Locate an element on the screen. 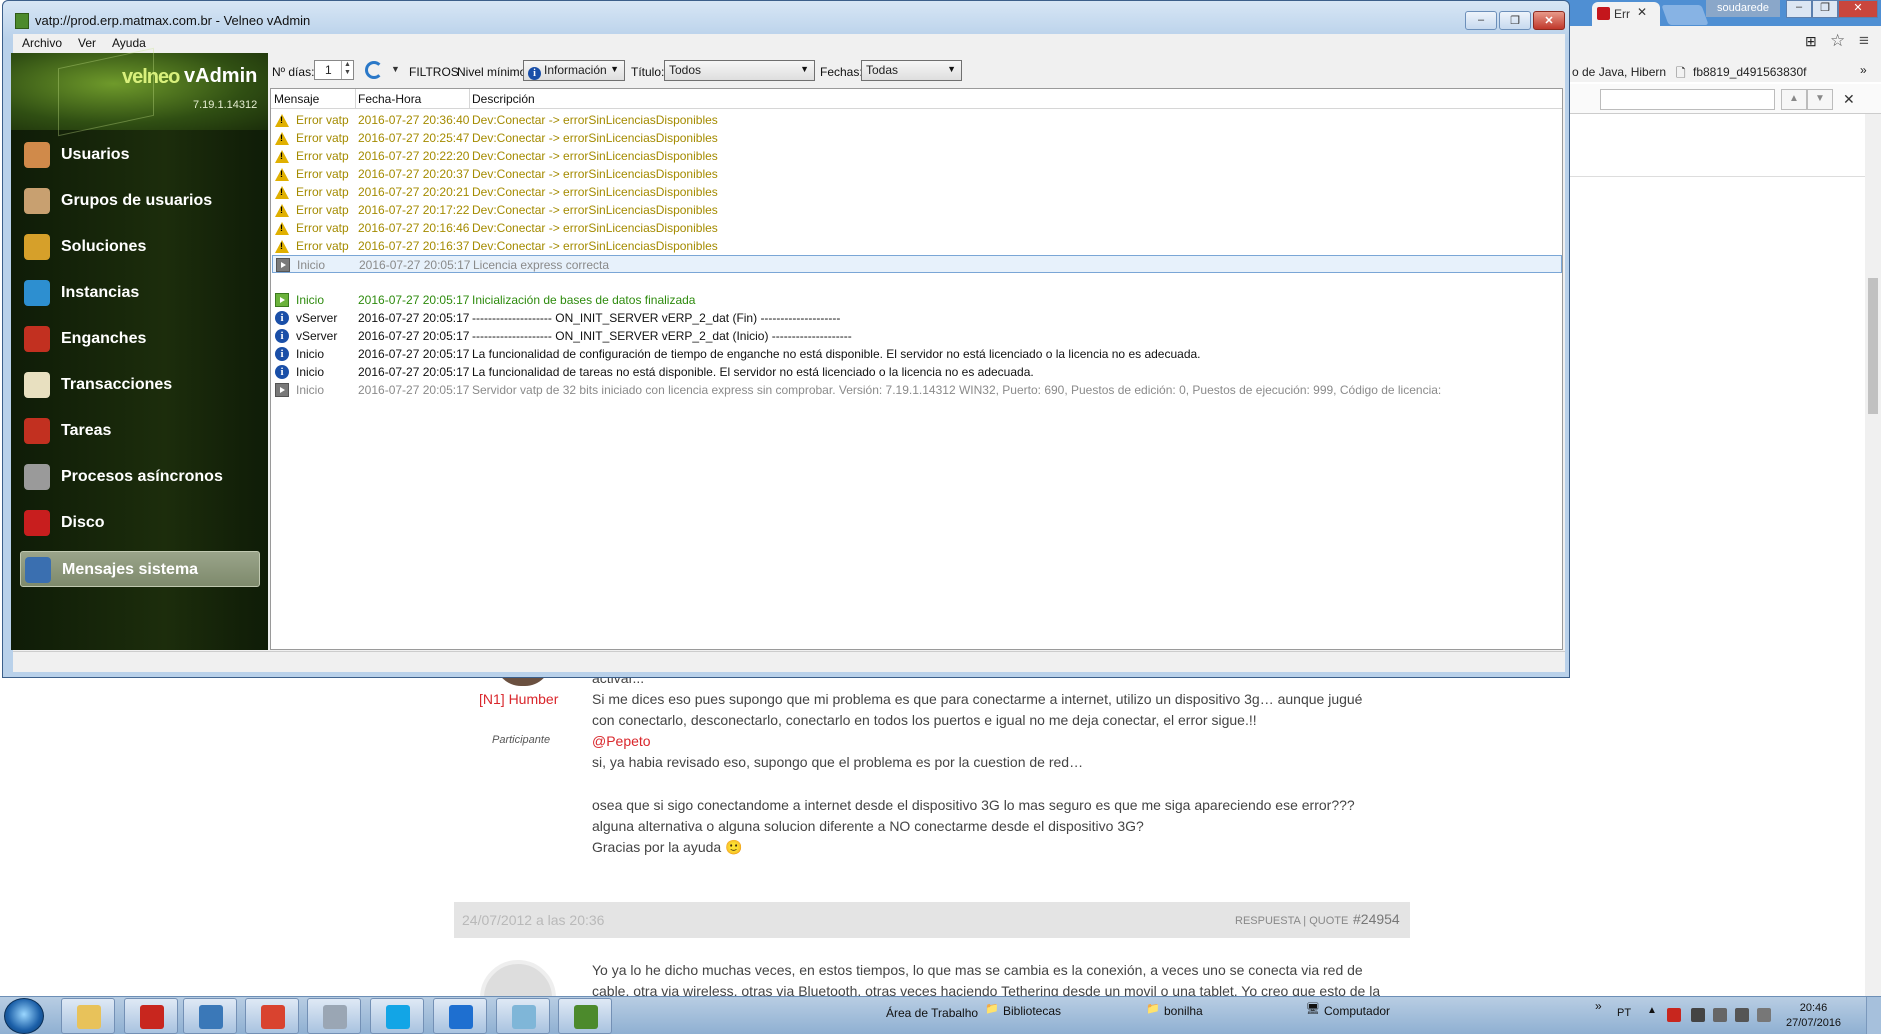 This screenshot has width=1881, height=1034. language-indicator: PT is located at coordinates (1624, 1013).